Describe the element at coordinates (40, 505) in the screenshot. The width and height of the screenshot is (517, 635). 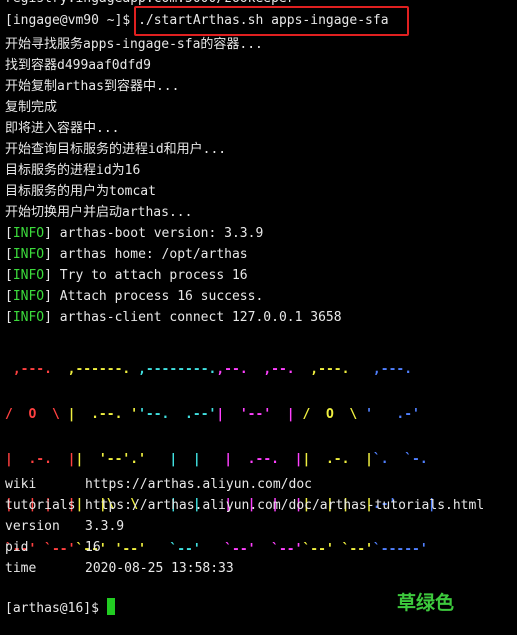
I see `info-key: tutorials` at that location.